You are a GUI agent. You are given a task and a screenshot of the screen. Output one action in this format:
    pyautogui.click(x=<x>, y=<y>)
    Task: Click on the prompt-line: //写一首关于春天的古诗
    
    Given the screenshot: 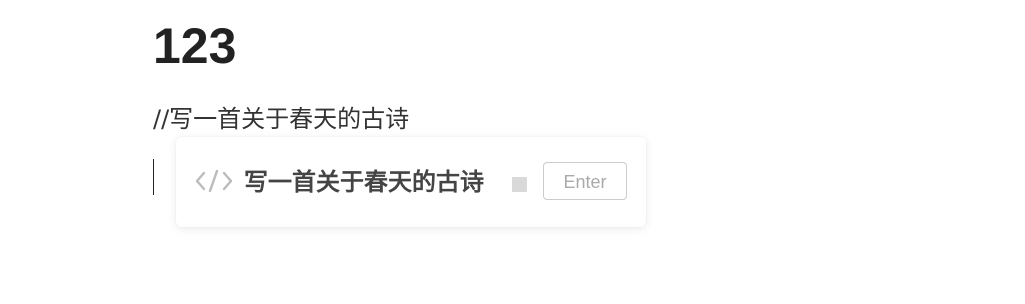 What is the action you would take?
    pyautogui.click(x=281, y=119)
    